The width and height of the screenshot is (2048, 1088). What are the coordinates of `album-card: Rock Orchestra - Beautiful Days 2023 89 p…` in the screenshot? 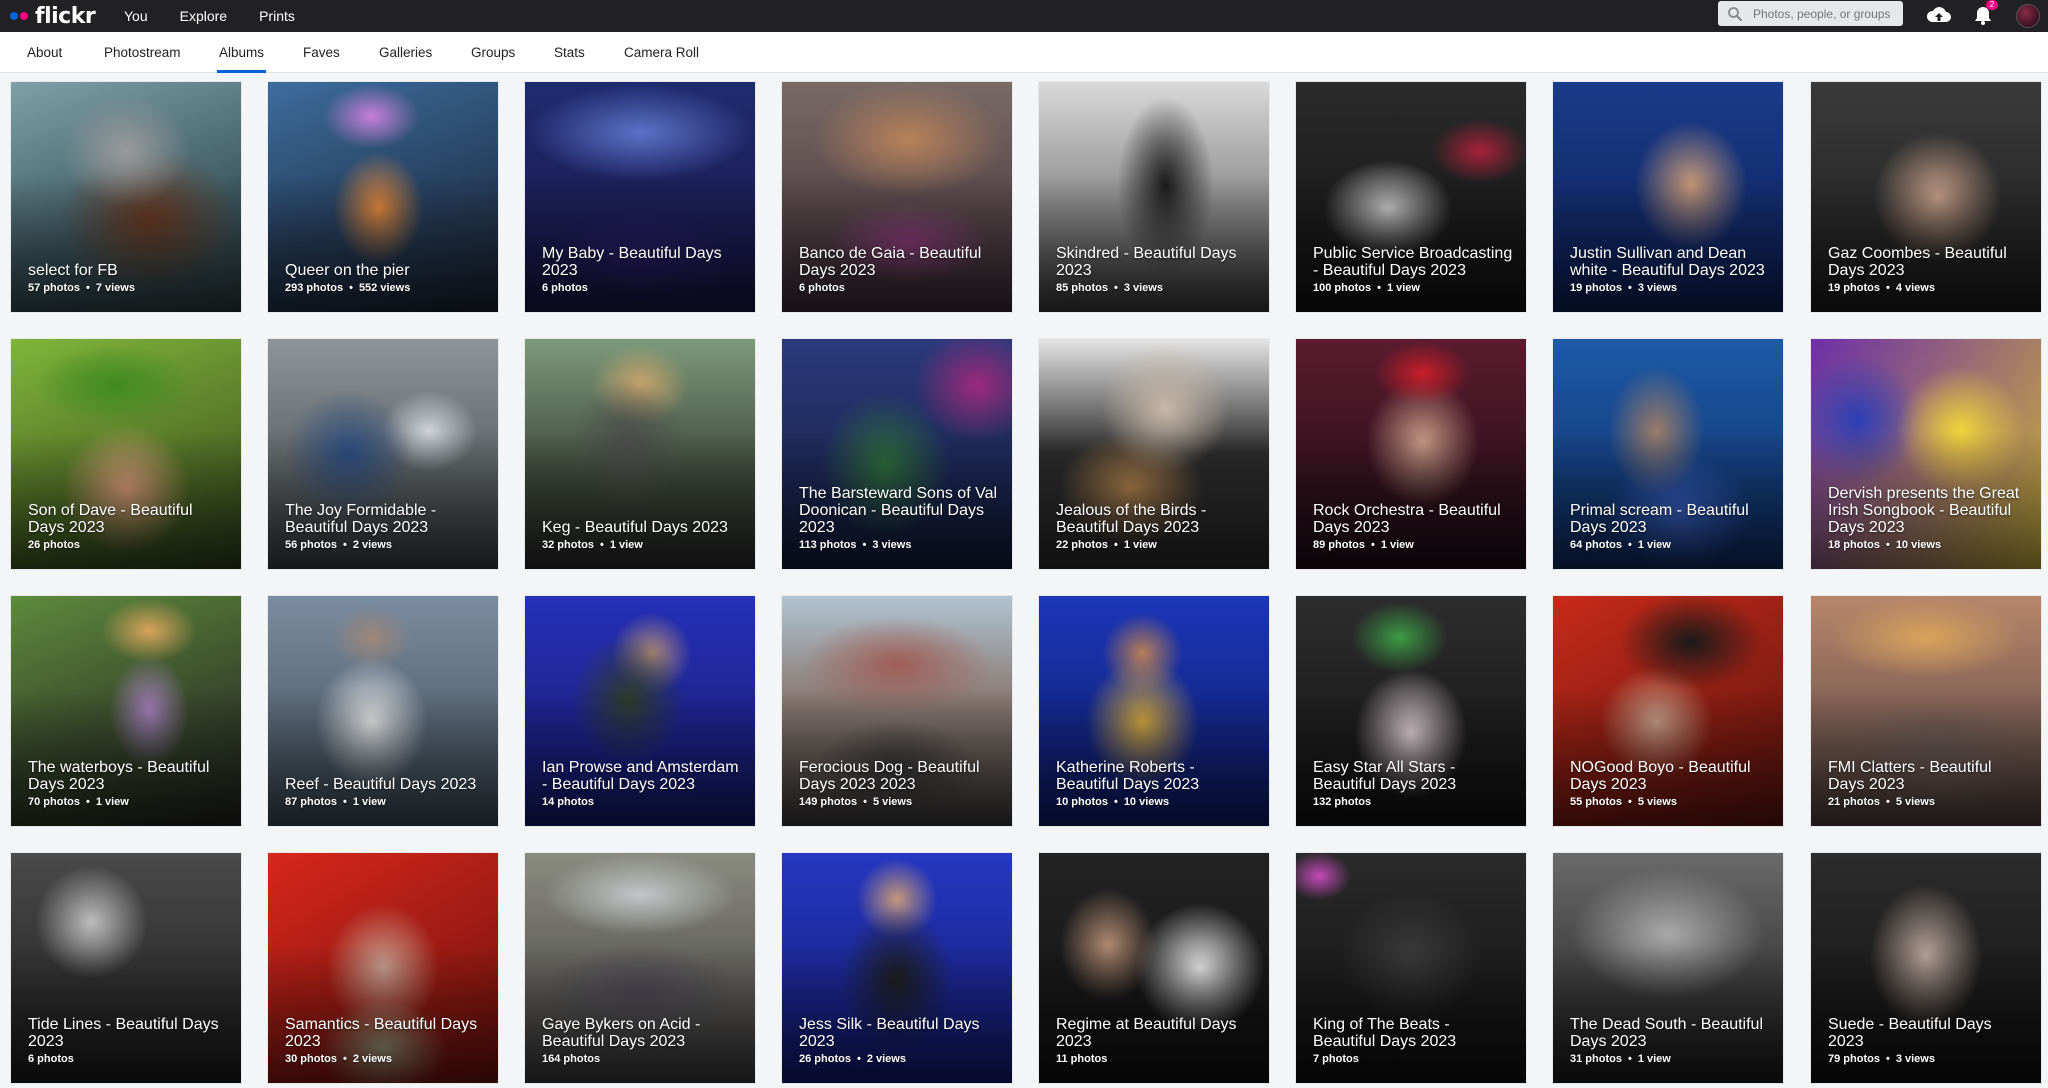 It's located at (1411, 454).